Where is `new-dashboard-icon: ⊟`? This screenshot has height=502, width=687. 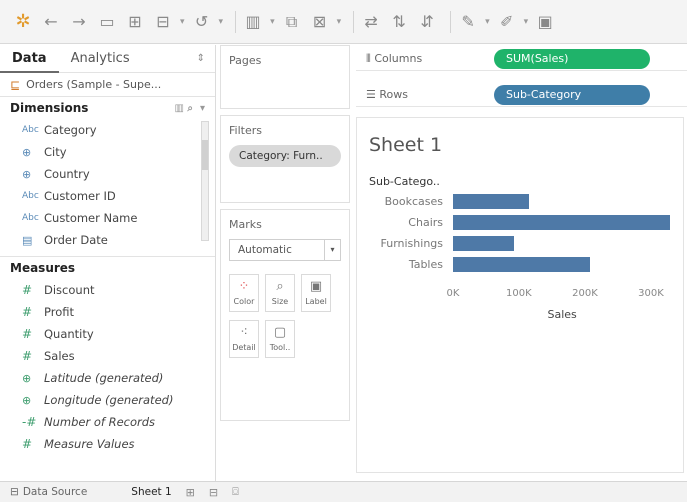
new-dashboard-icon: ⊟ is located at coordinates (213, 492).